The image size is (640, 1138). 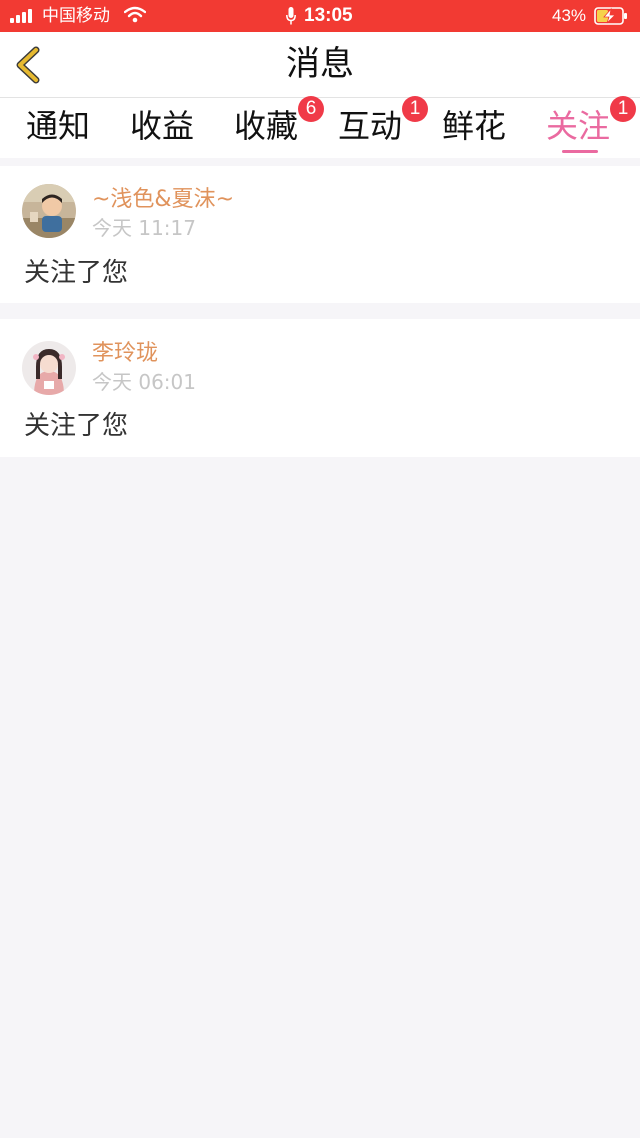 I want to click on tab-following: 关注 1, so click(x=591, y=121).